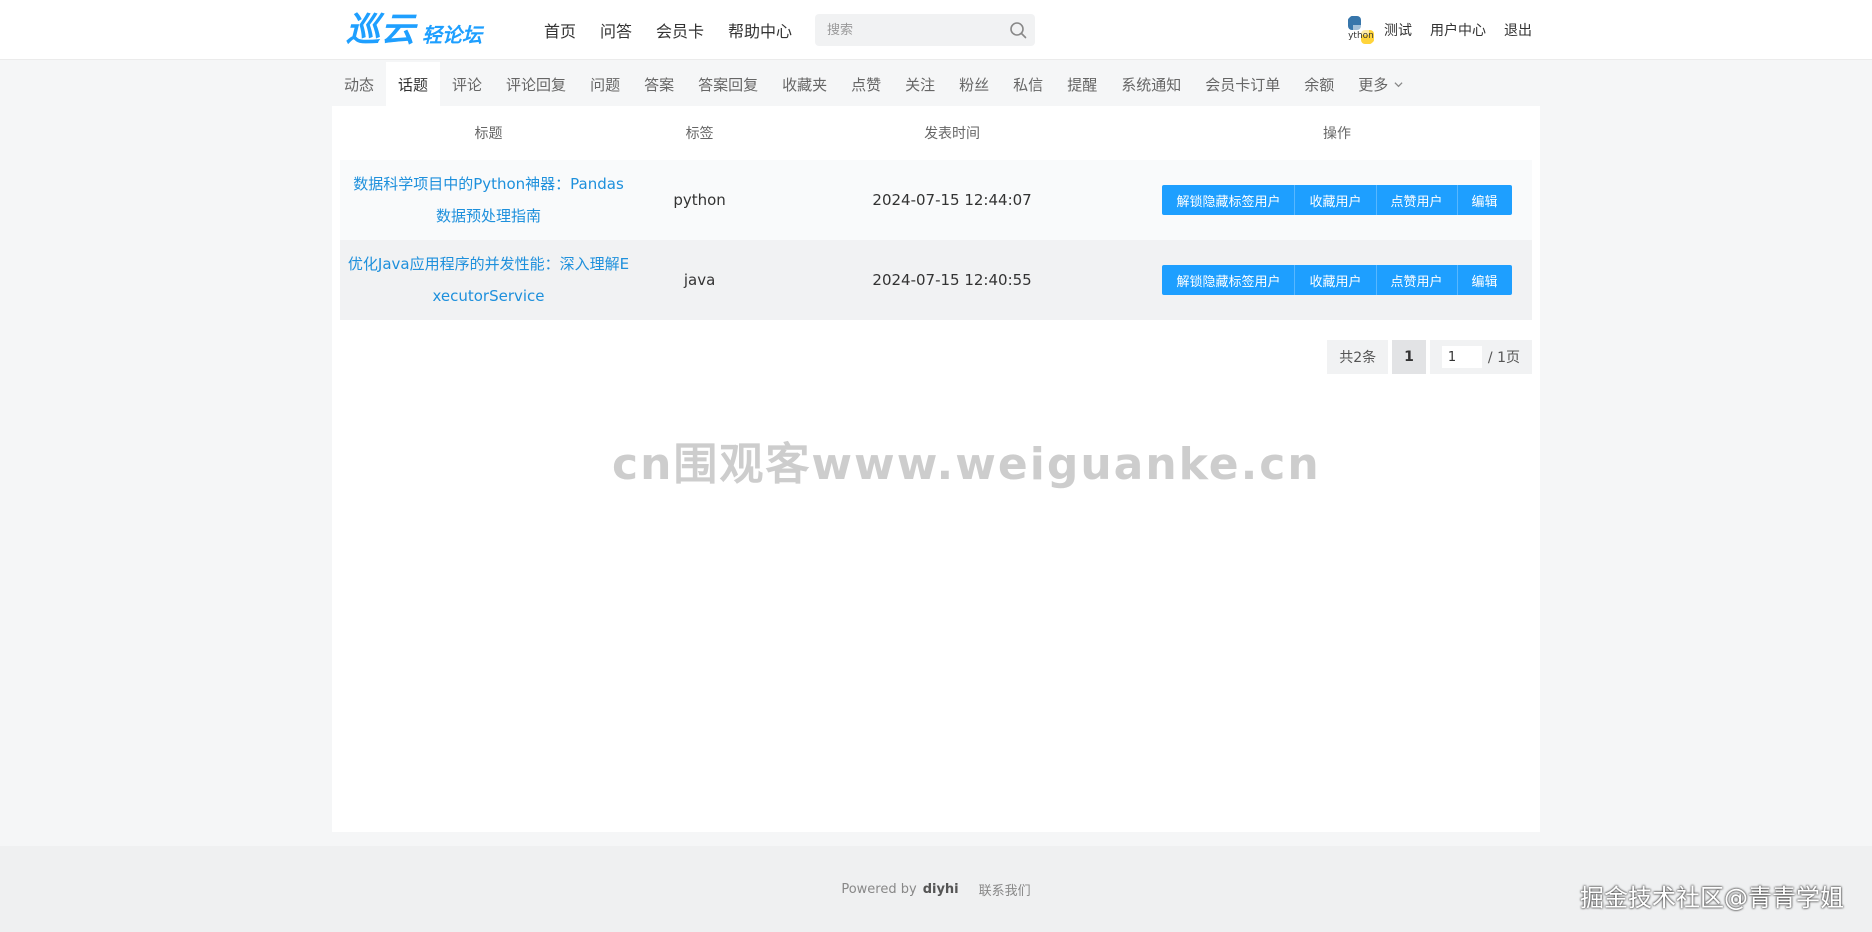 This screenshot has height=932, width=1872. I want to click on nav-help-center: 帮助中心, so click(760, 30).